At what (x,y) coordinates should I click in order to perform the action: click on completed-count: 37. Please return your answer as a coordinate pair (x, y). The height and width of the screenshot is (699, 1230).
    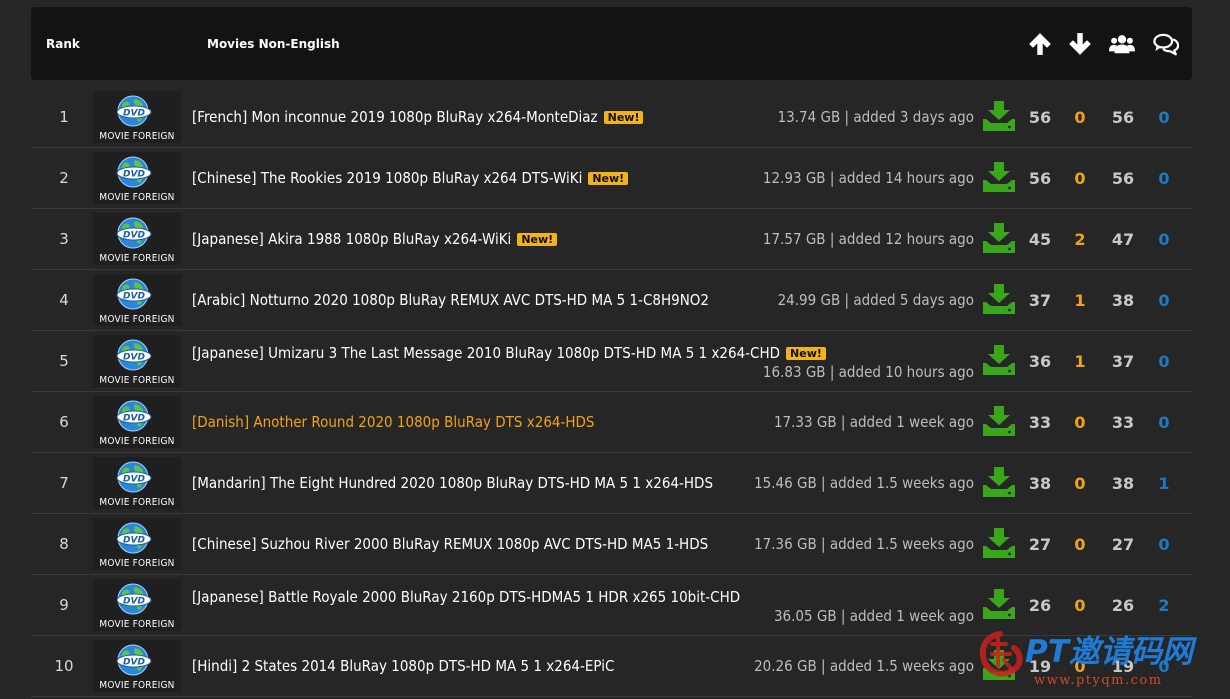
    Looking at the image, I should click on (1123, 361).